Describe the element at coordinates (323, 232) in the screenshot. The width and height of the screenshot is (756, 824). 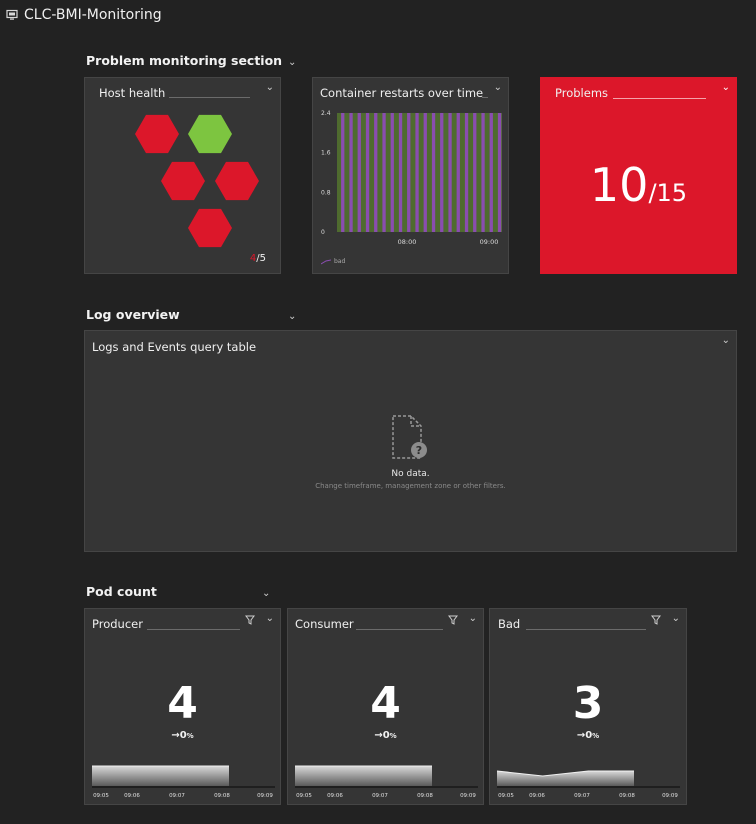
I see `y-tick-label: 0` at that location.